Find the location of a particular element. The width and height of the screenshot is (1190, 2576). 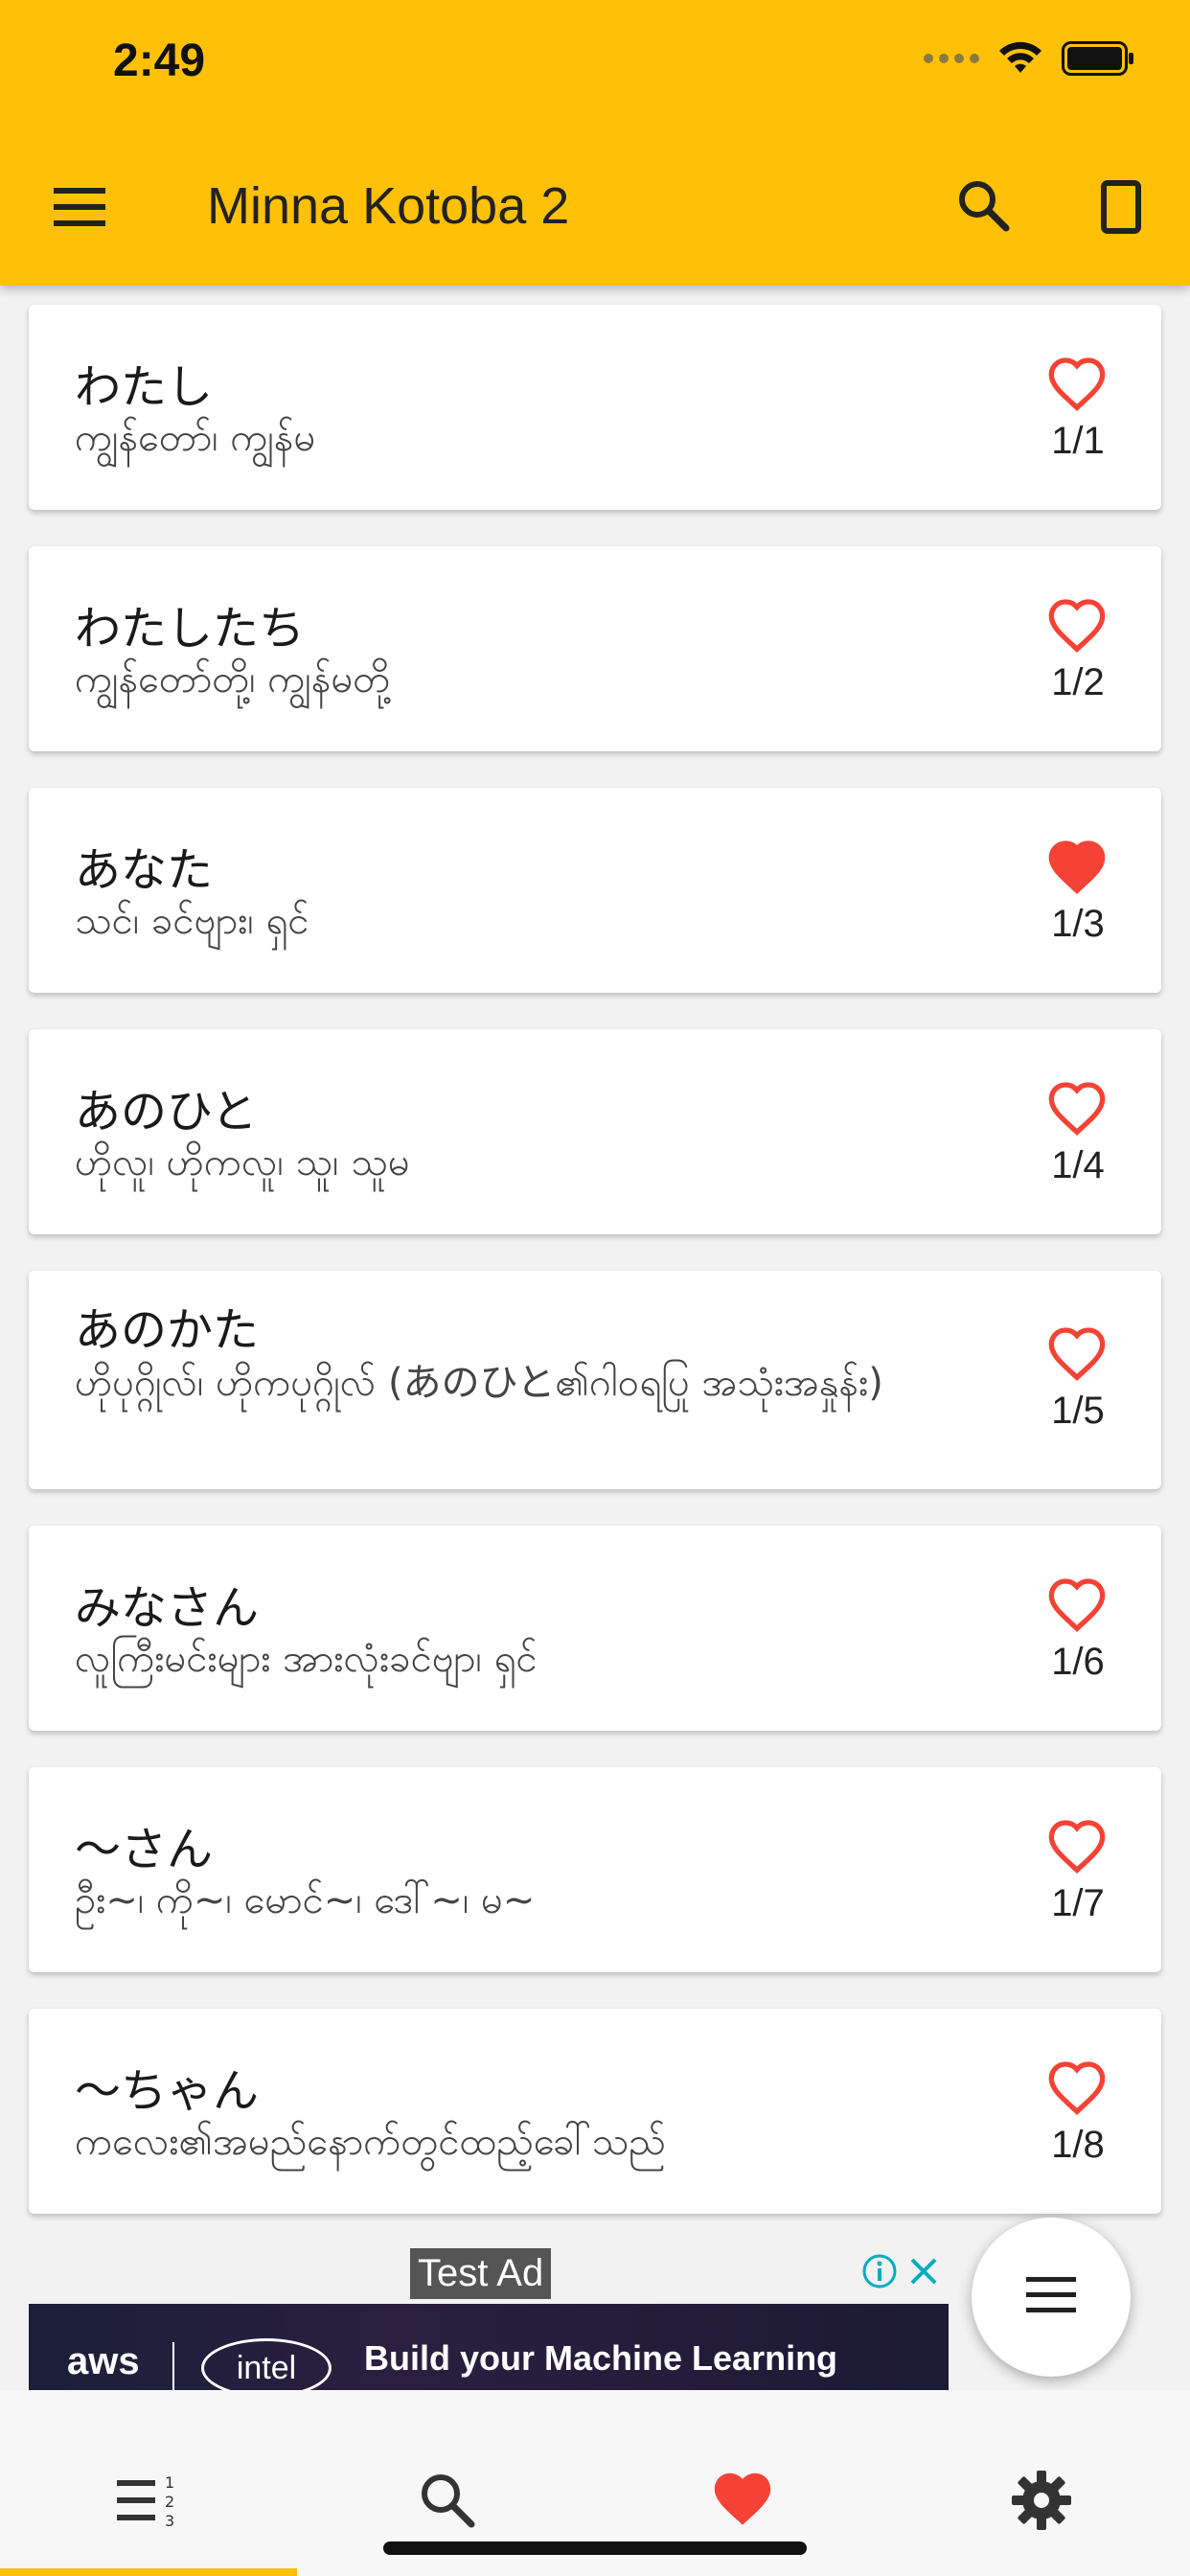

nav-search is located at coordinates (448, 2500).